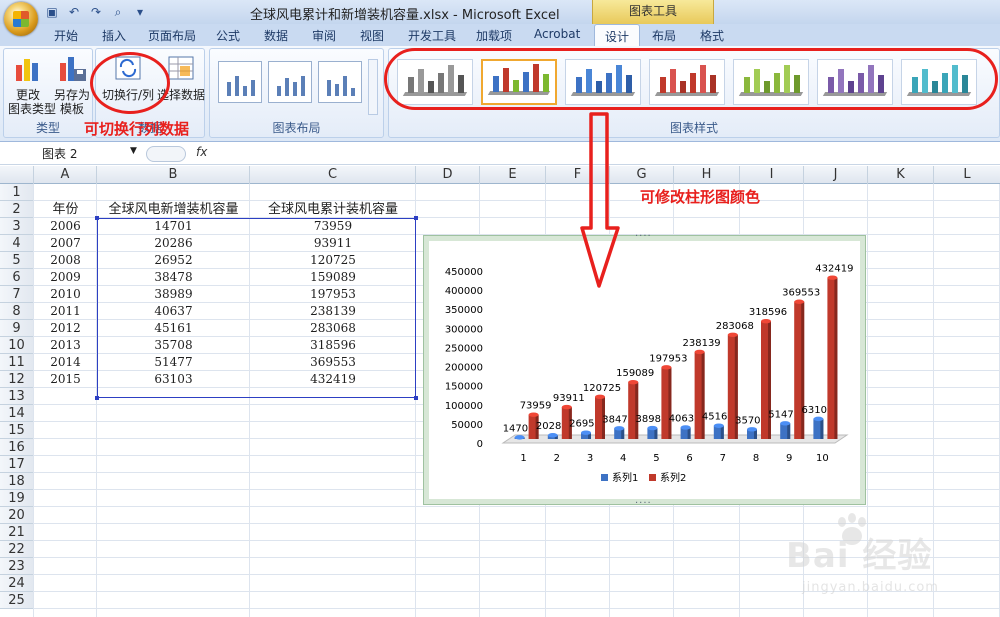 The width and height of the screenshot is (1000, 617). Describe the element at coordinates (140, 12) in the screenshot. I see `qat-dropdown-icon: ▾` at that location.